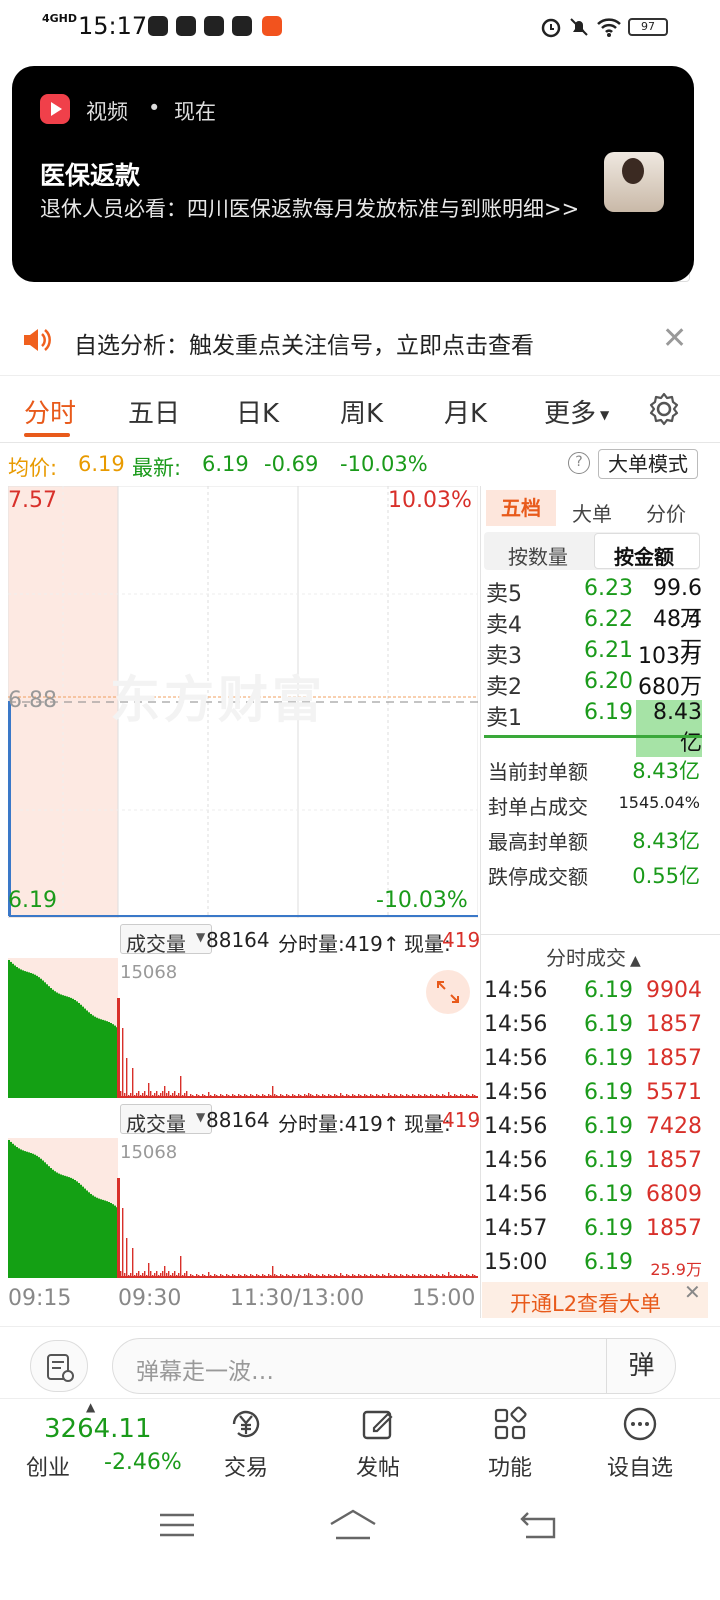  I want to click on ask-amount: 103万, so click(670, 656).